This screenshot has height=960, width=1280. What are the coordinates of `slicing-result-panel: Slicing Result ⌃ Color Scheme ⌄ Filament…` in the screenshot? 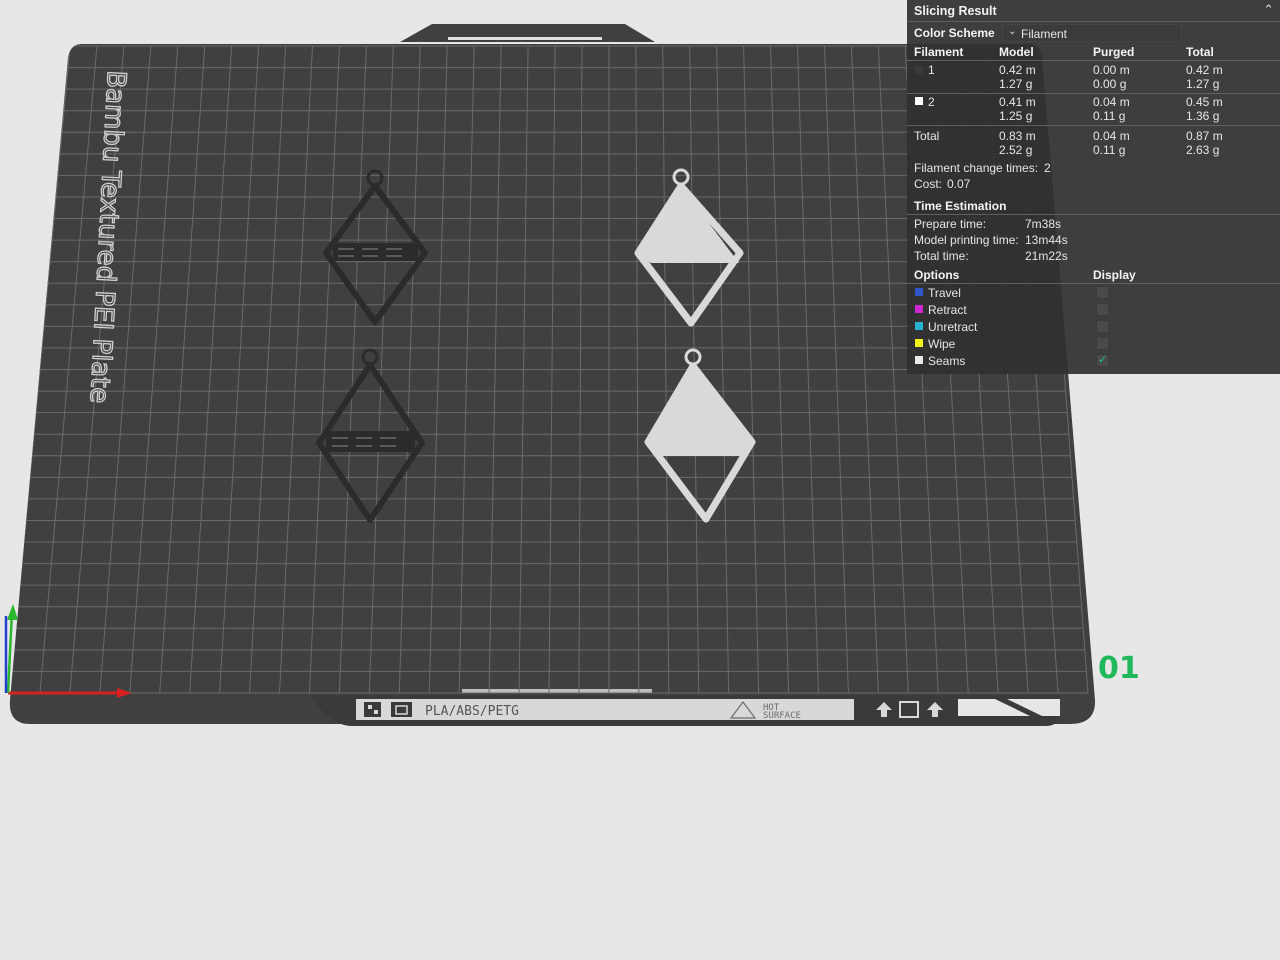 It's located at (1093, 187).